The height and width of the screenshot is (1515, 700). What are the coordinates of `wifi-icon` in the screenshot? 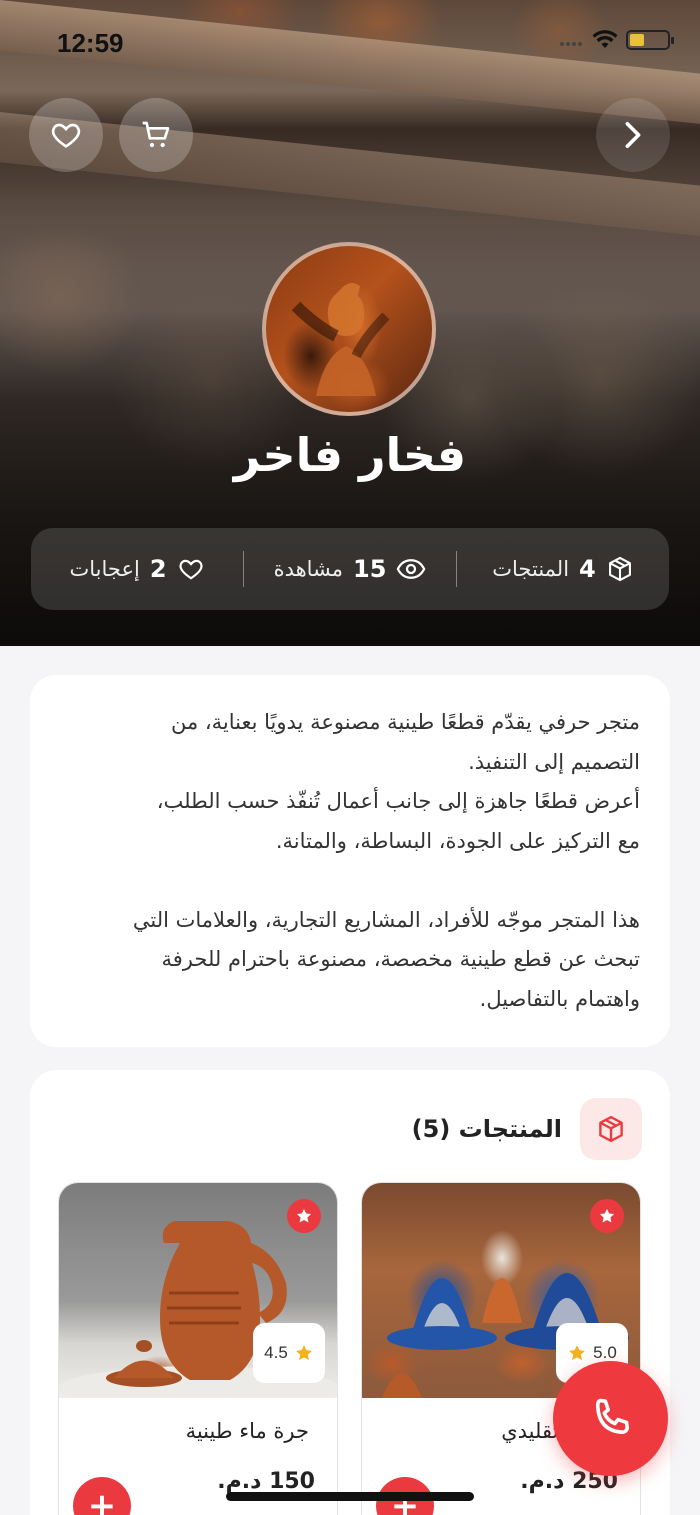 It's located at (605, 39).